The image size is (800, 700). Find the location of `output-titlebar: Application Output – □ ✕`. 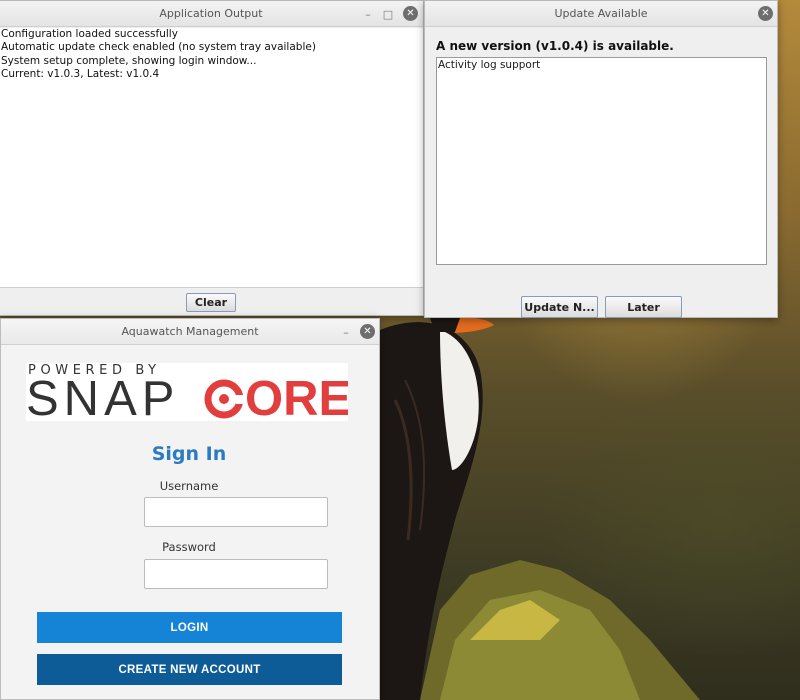

output-titlebar: Application Output – □ ✕ is located at coordinates (211, 14).